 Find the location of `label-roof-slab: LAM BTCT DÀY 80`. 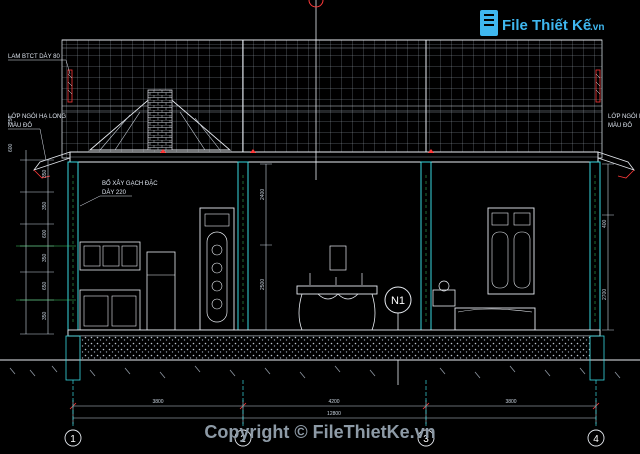

label-roof-slab: LAM BTCT DÀY 80 is located at coordinates (34, 56).